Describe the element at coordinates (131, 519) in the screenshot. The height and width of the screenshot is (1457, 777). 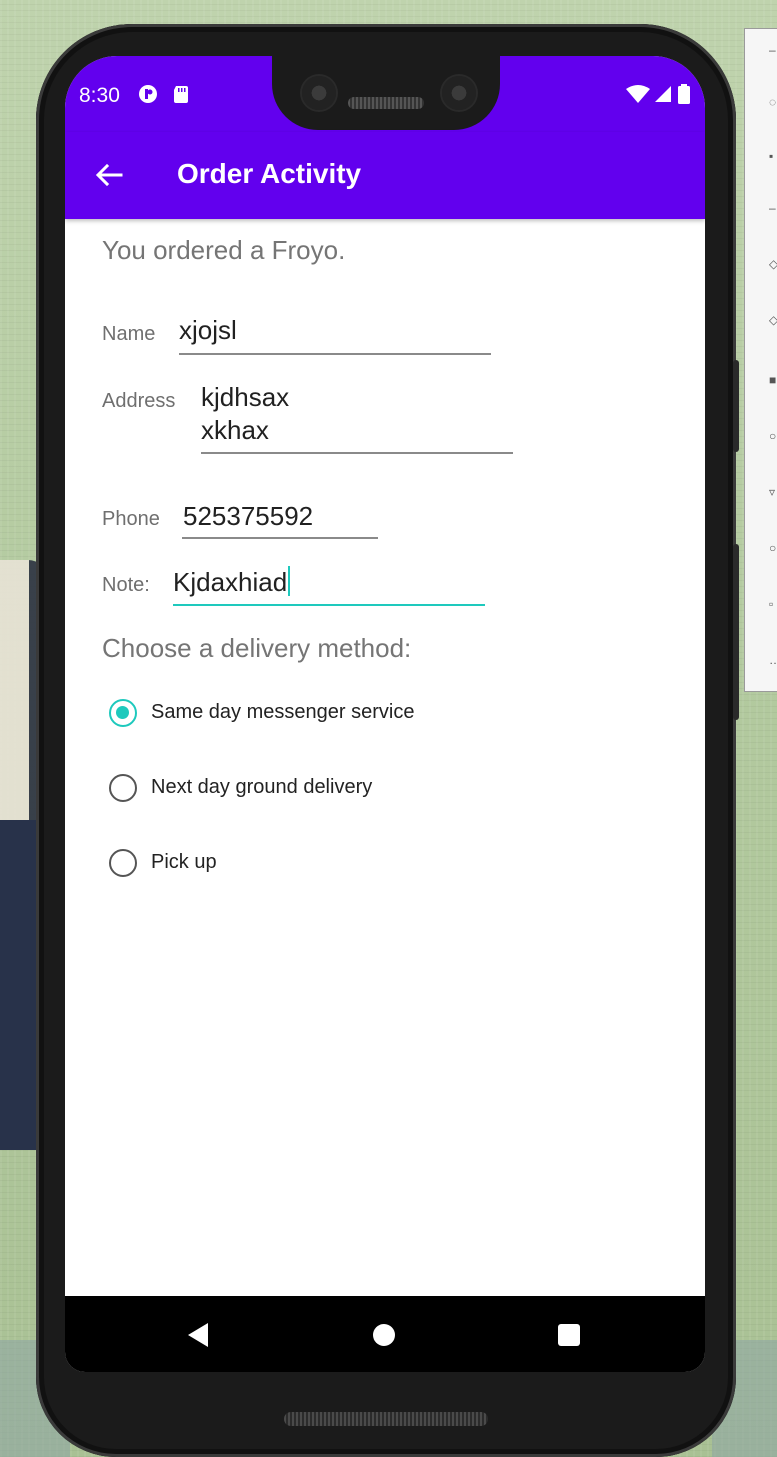
I see `phone-label: Phone` at that location.